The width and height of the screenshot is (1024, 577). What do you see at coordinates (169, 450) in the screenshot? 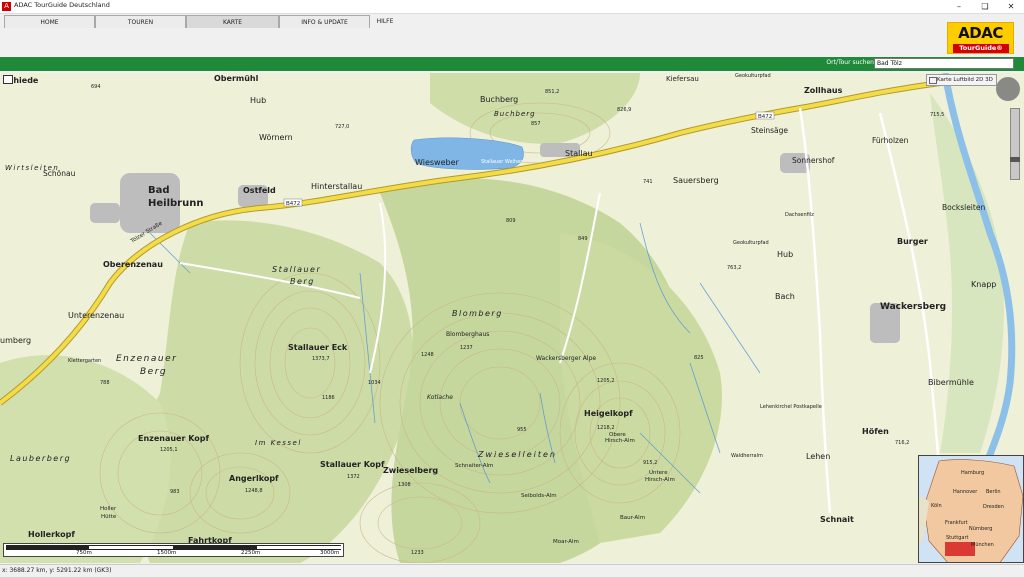
I see `peak-1205-1: 1205,1` at bounding box center [169, 450].